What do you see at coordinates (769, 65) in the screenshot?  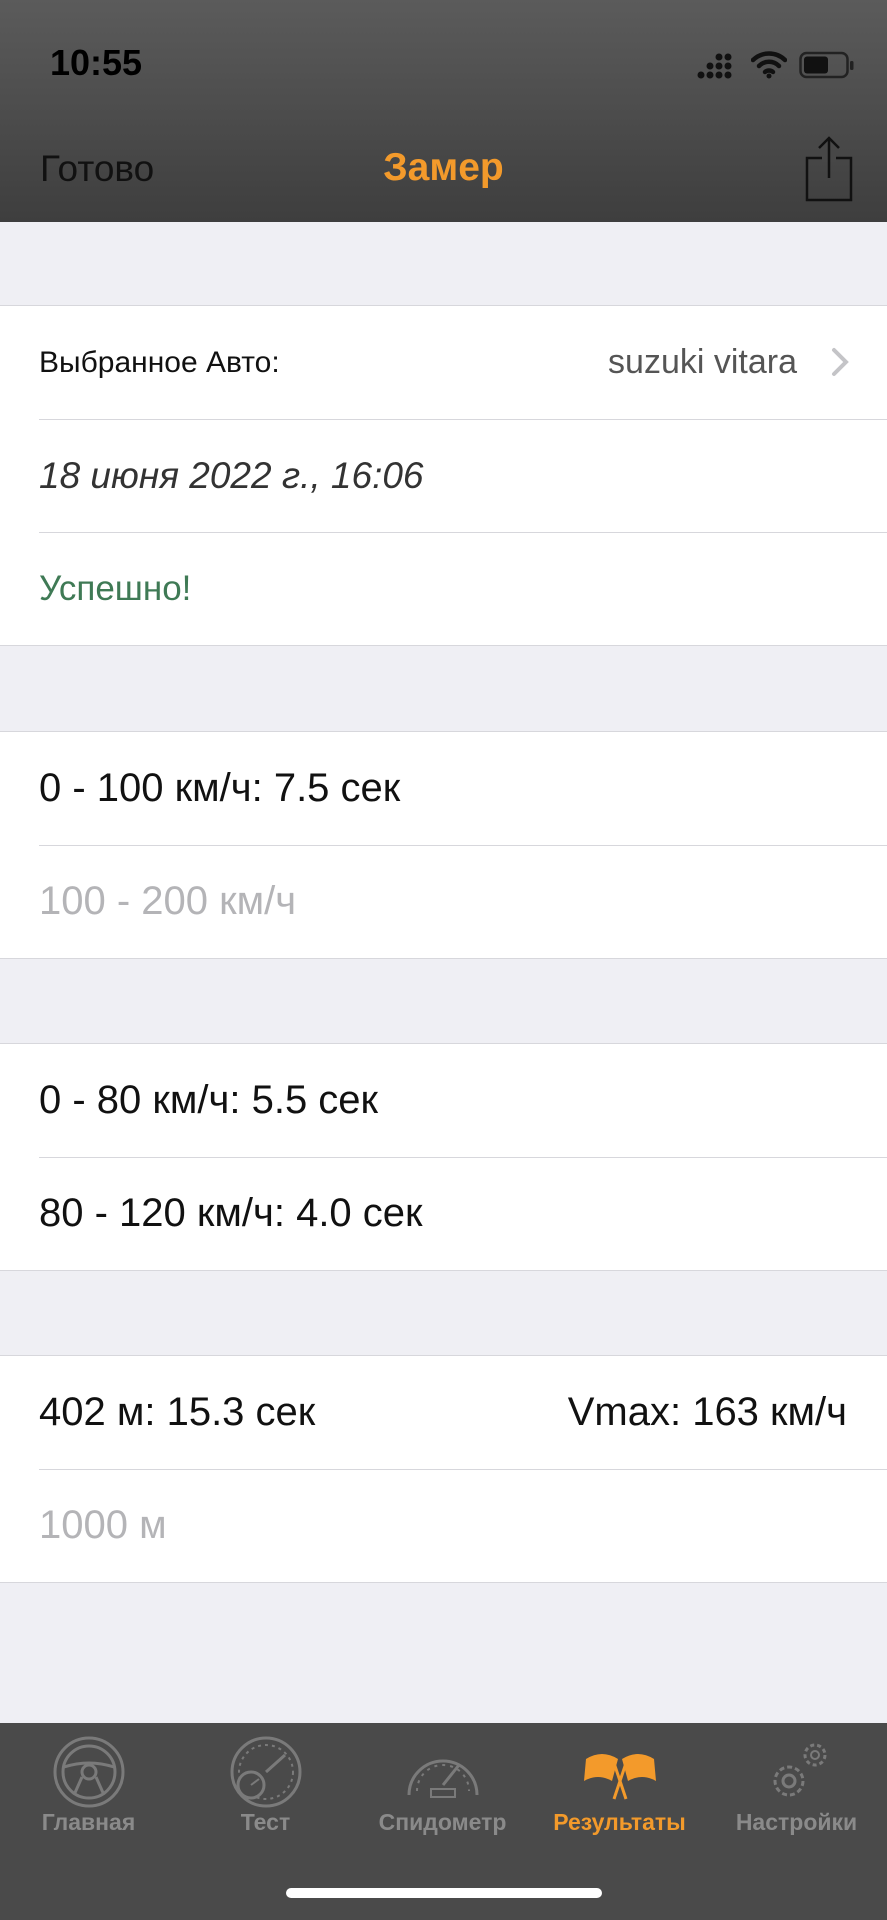 I see `wifi-icon` at bounding box center [769, 65].